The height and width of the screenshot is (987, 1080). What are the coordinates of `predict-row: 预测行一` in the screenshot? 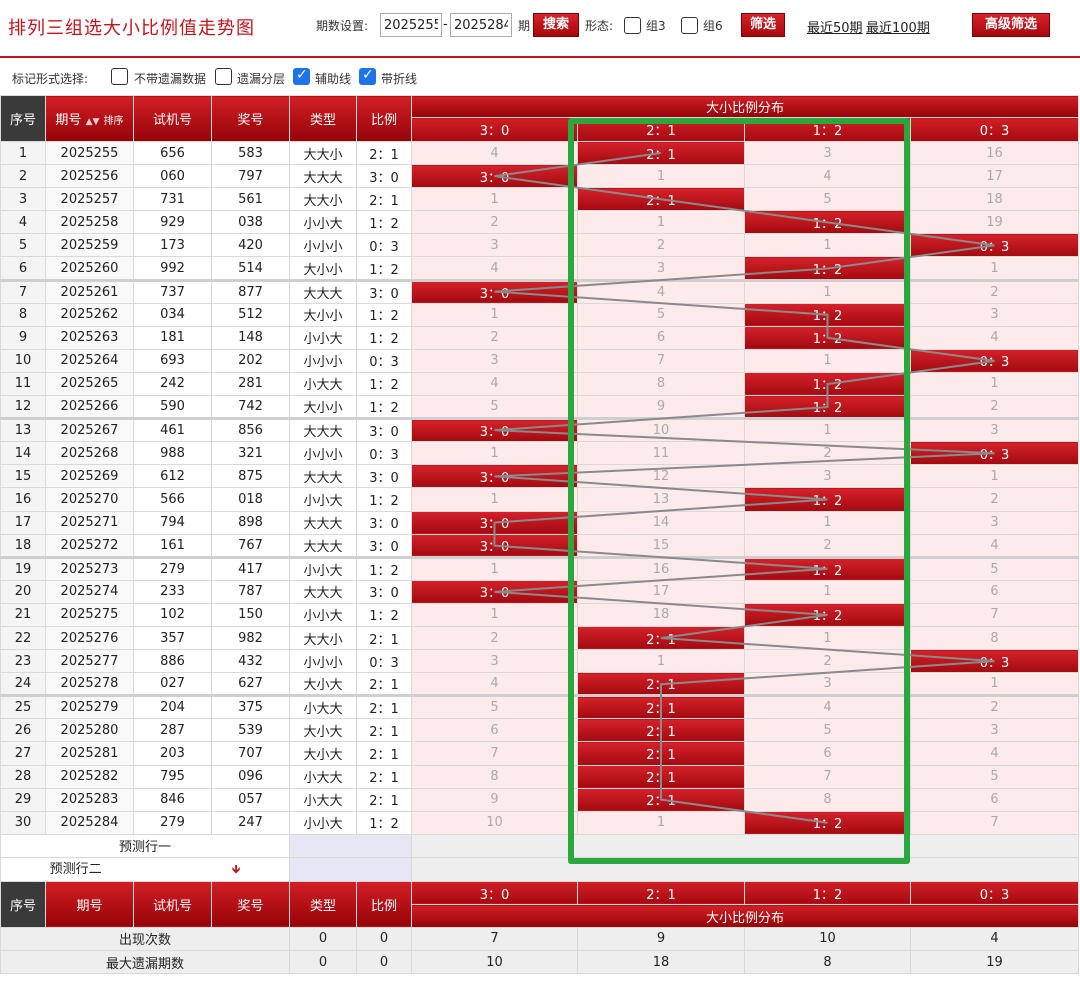 It's located at (540, 845).